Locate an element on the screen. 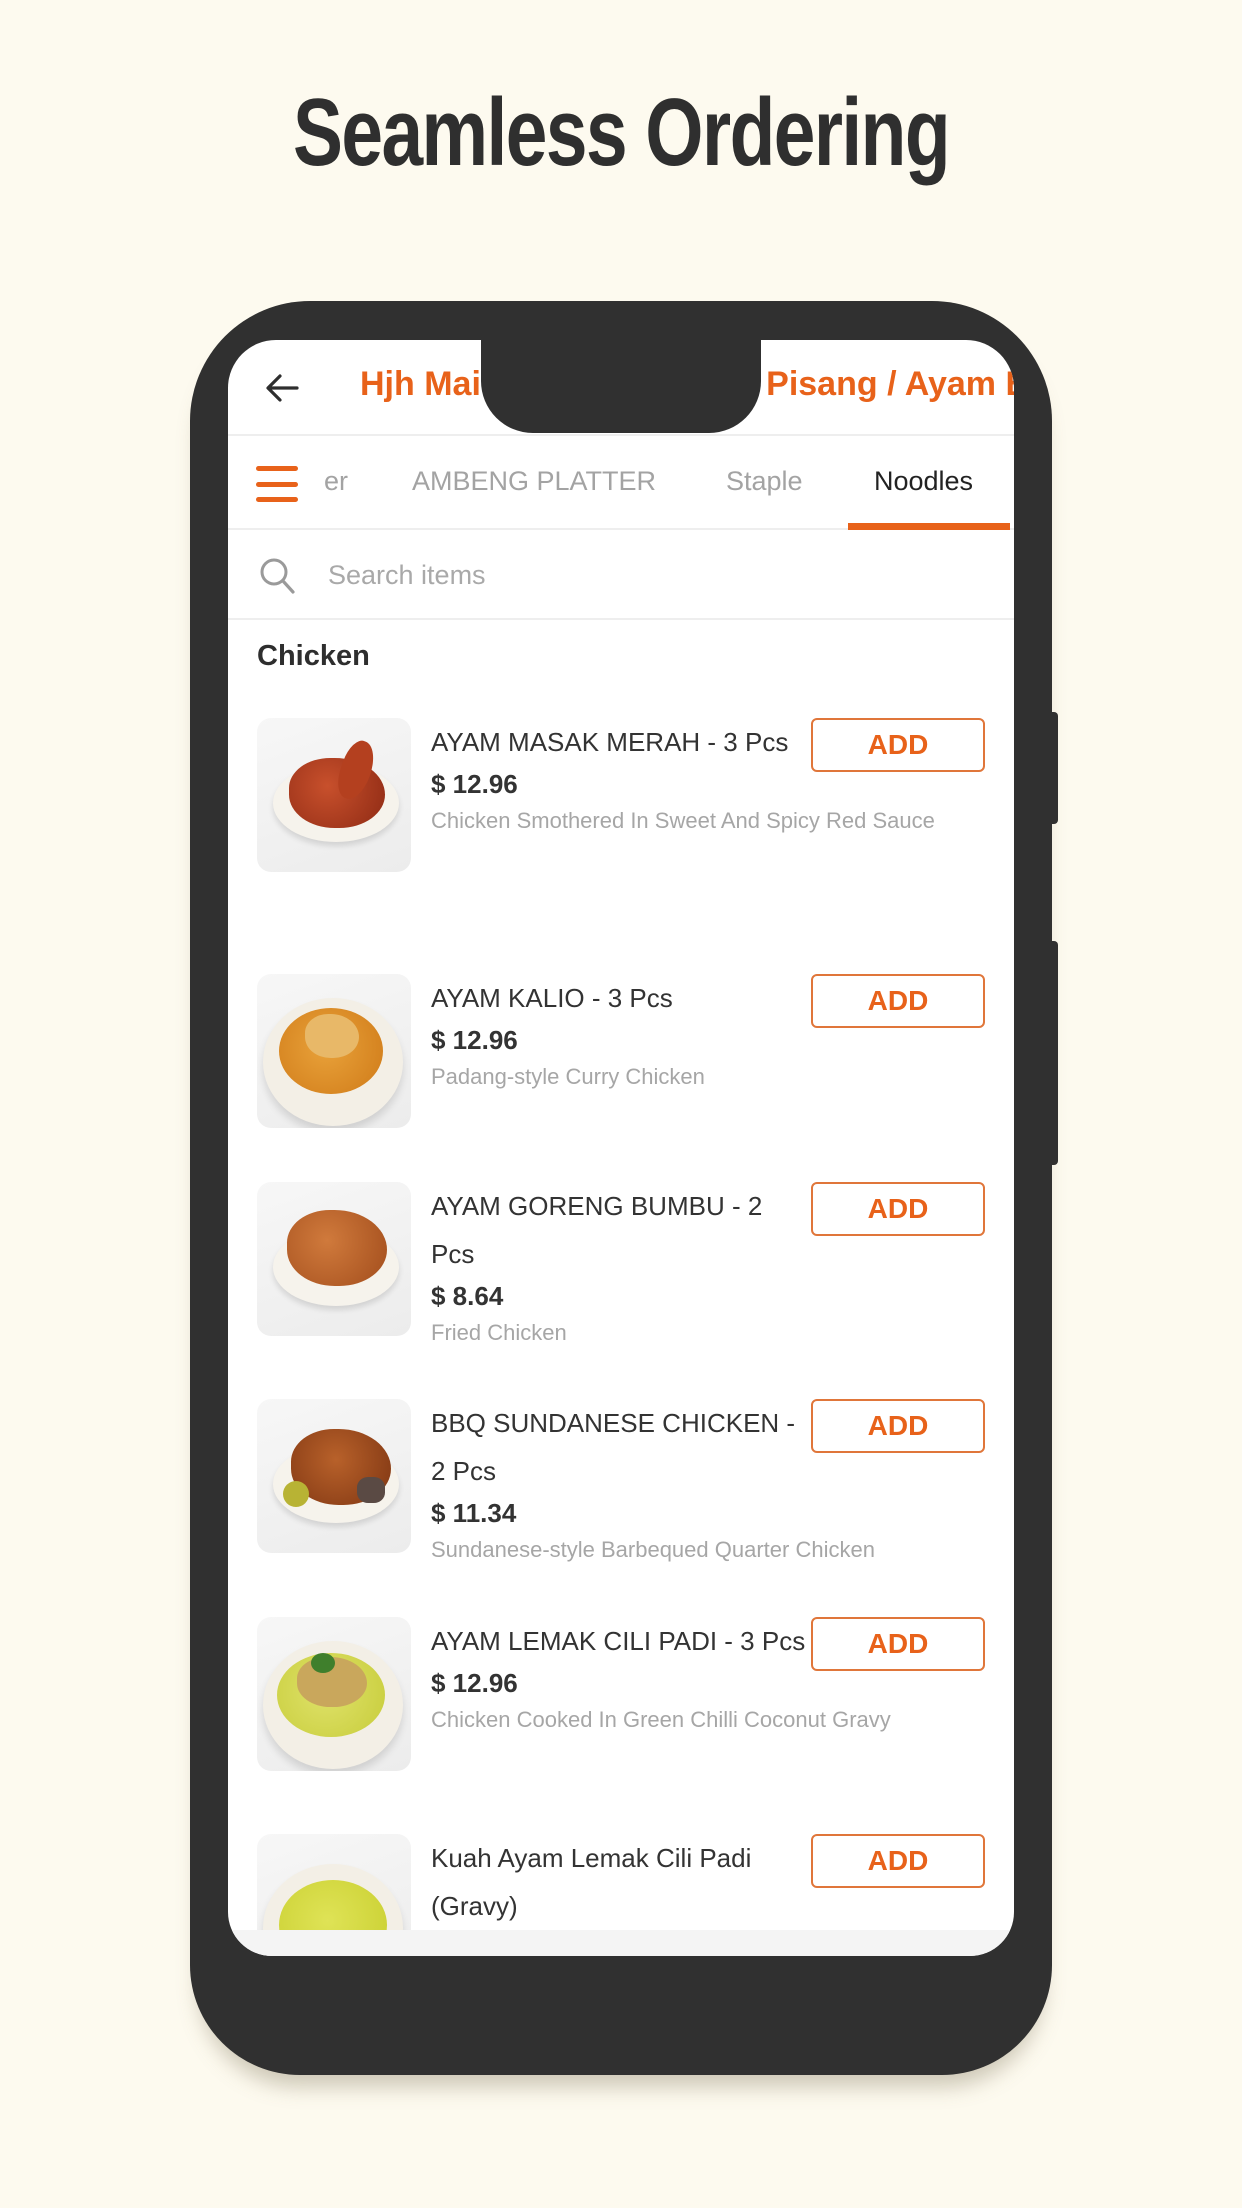  promo-headline: Seamless Ordering is located at coordinates (621, 132).